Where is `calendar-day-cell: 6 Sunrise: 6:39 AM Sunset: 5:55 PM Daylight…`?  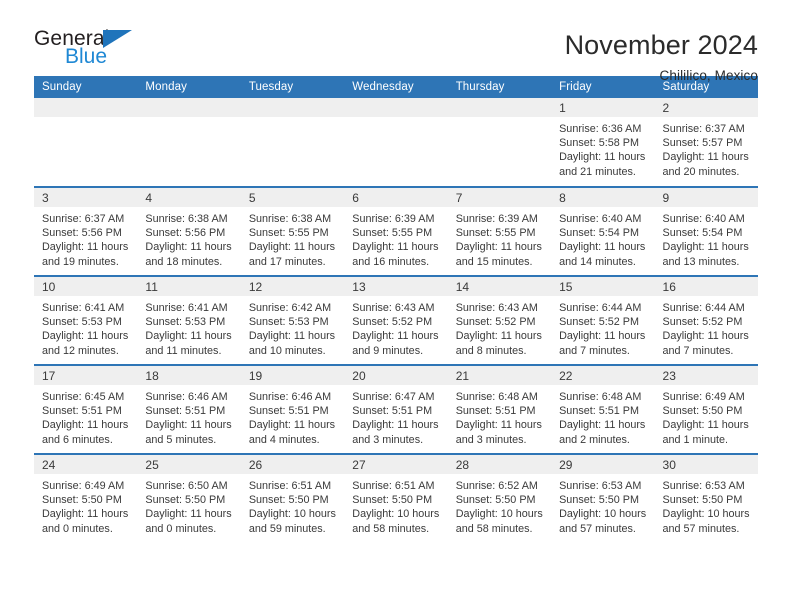 calendar-day-cell: 6 Sunrise: 6:39 AM Sunset: 5:55 PM Daylight… is located at coordinates (396, 231).